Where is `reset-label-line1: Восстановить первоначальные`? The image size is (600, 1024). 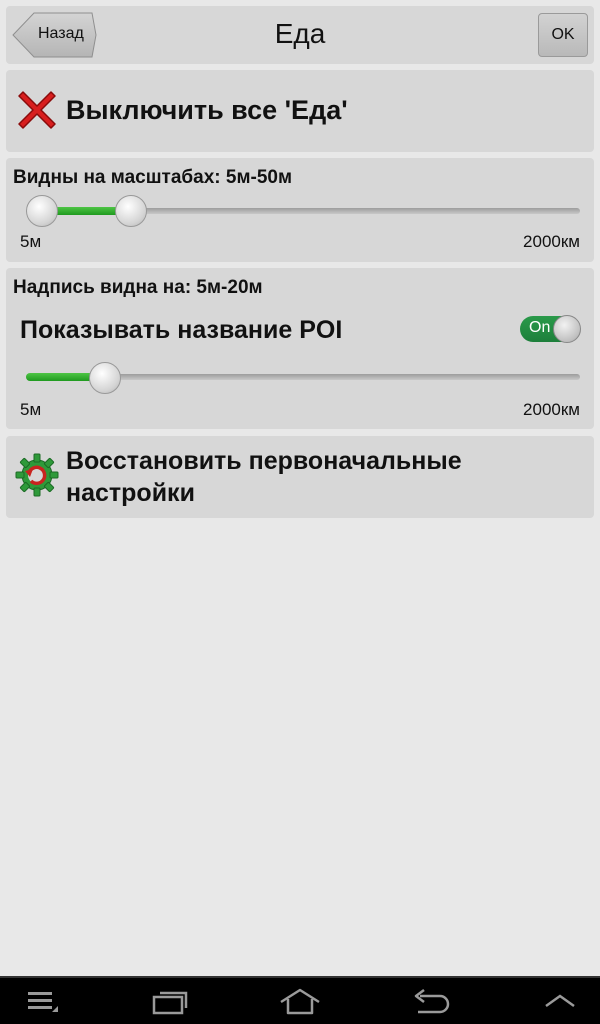
reset-label-line1: Восстановить первоначальные is located at coordinates (264, 461).